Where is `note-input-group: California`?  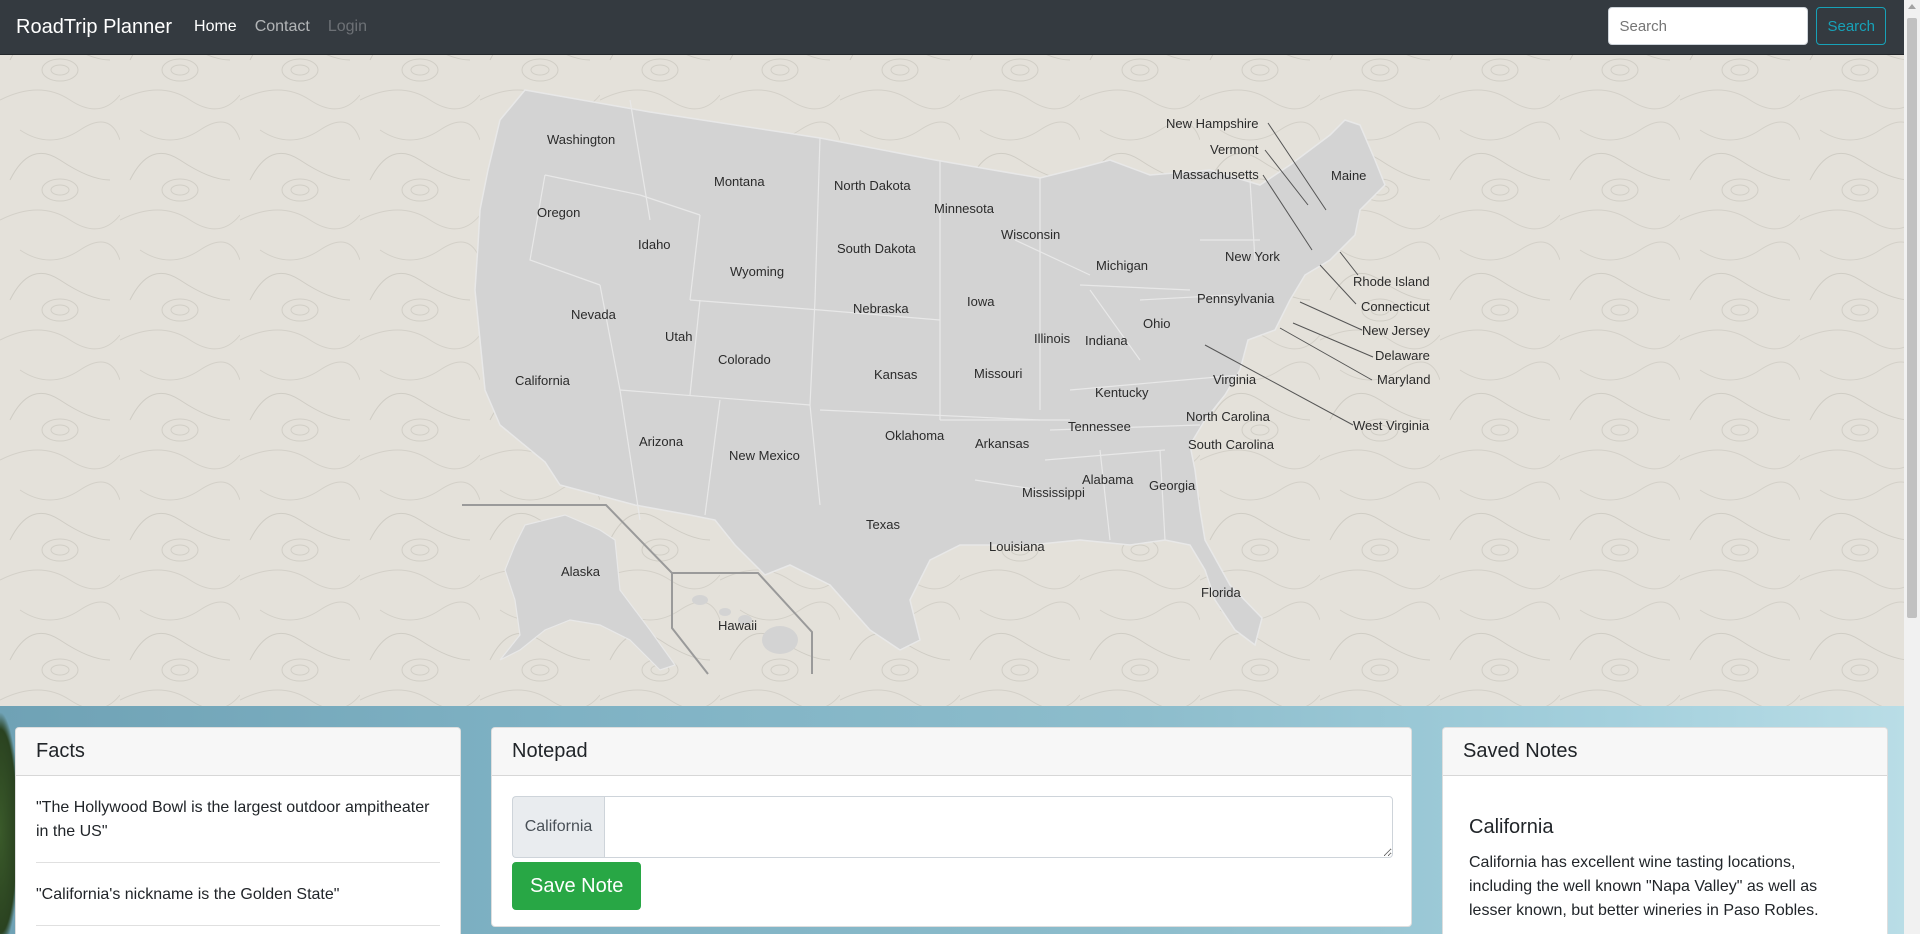
note-input-group: California is located at coordinates (952, 827).